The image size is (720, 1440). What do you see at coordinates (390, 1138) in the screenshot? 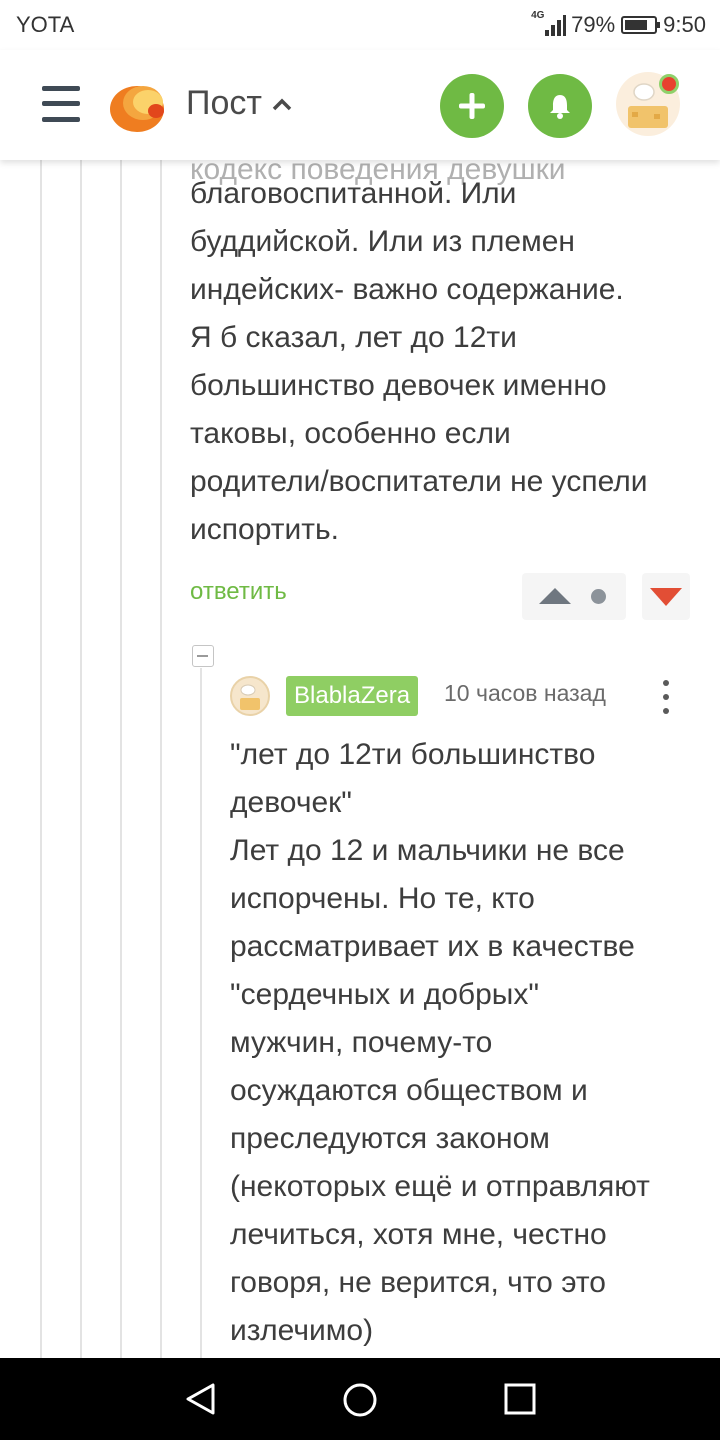
I see `comment-line: преследуются законом` at bounding box center [390, 1138].